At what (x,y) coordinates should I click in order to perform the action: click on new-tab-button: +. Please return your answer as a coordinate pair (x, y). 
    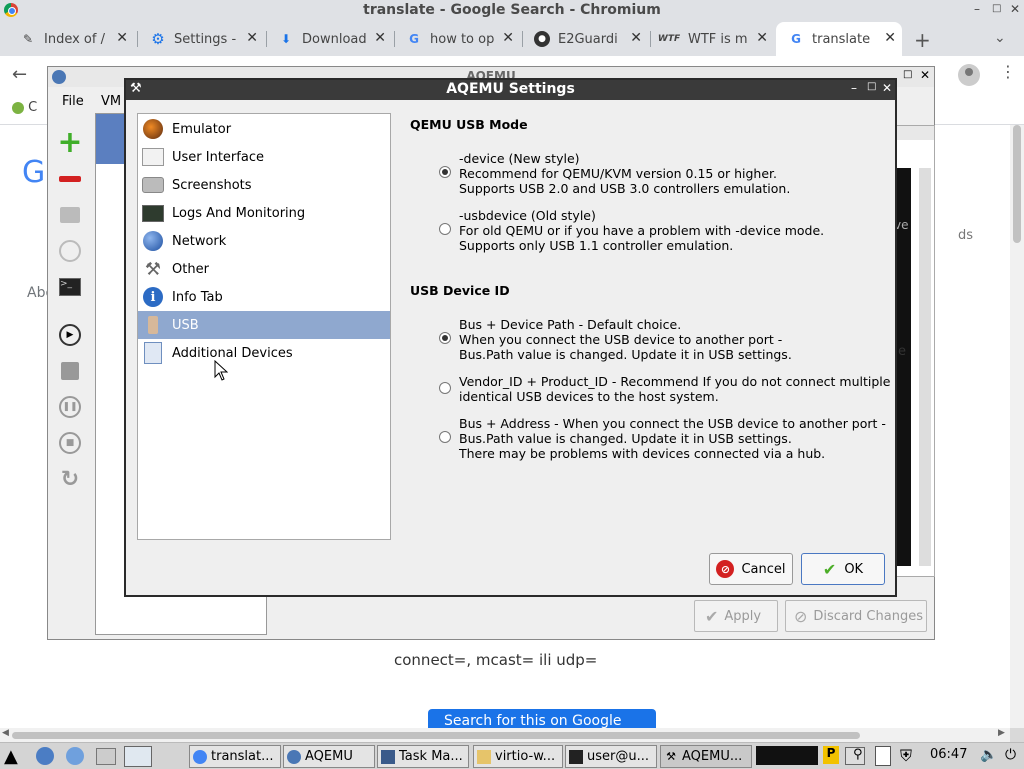
    Looking at the image, I should click on (922, 40).